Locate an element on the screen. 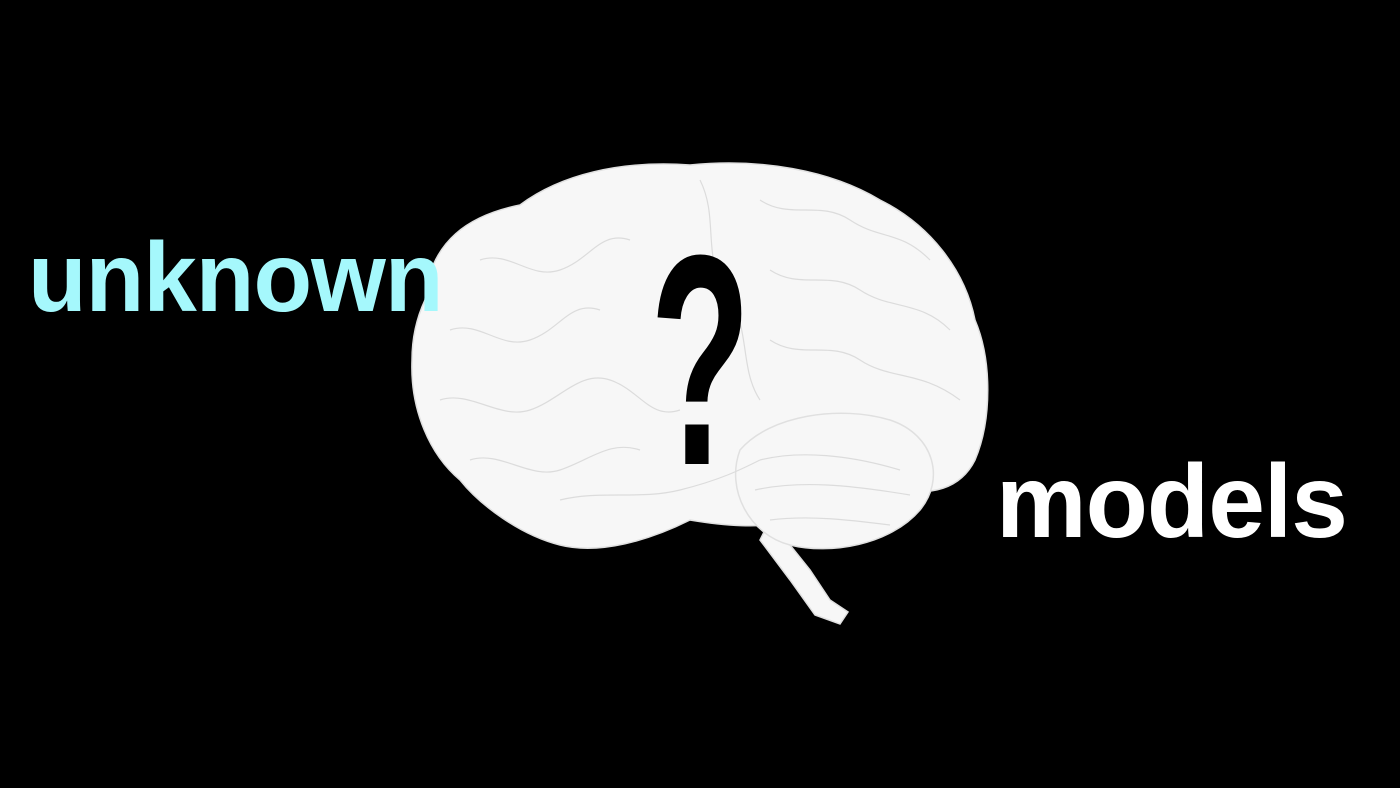  models-label: models is located at coordinates (1172, 502).